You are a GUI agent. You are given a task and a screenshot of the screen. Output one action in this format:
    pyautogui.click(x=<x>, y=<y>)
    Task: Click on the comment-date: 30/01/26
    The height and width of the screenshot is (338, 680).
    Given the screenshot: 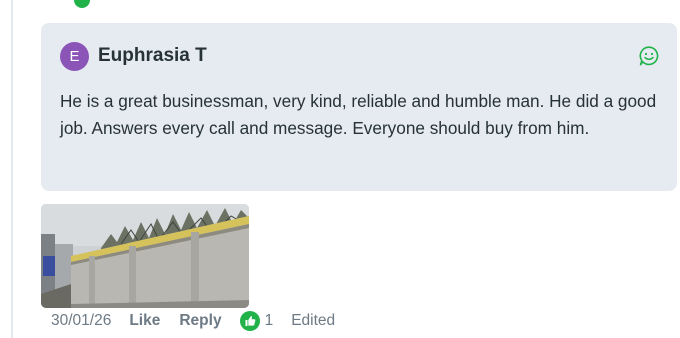 What is the action you would take?
    pyautogui.click(x=81, y=320)
    